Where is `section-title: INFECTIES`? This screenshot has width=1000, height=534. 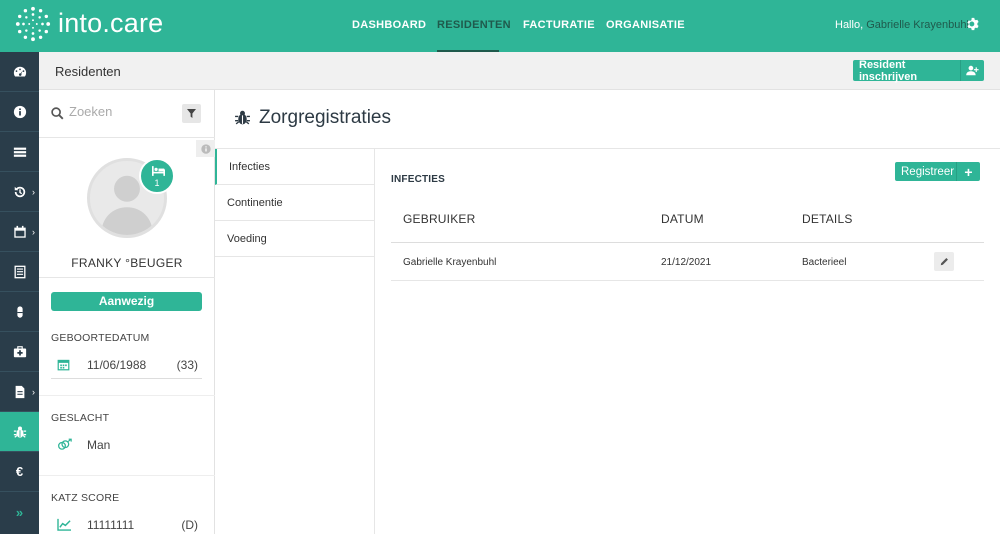 section-title: INFECTIES is located at coordinates (418, 179).